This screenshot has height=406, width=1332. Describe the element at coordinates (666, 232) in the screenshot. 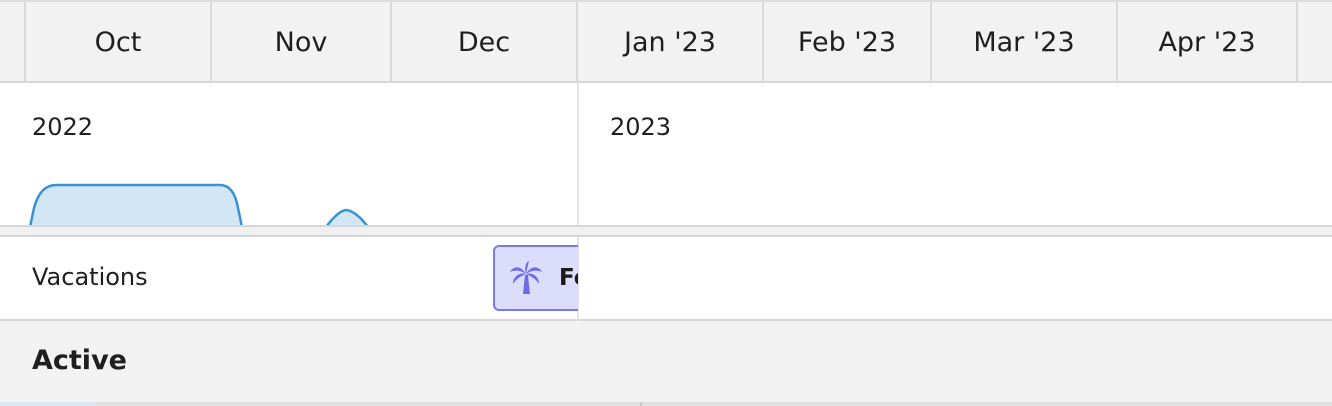

I see `row-separator` at that location.